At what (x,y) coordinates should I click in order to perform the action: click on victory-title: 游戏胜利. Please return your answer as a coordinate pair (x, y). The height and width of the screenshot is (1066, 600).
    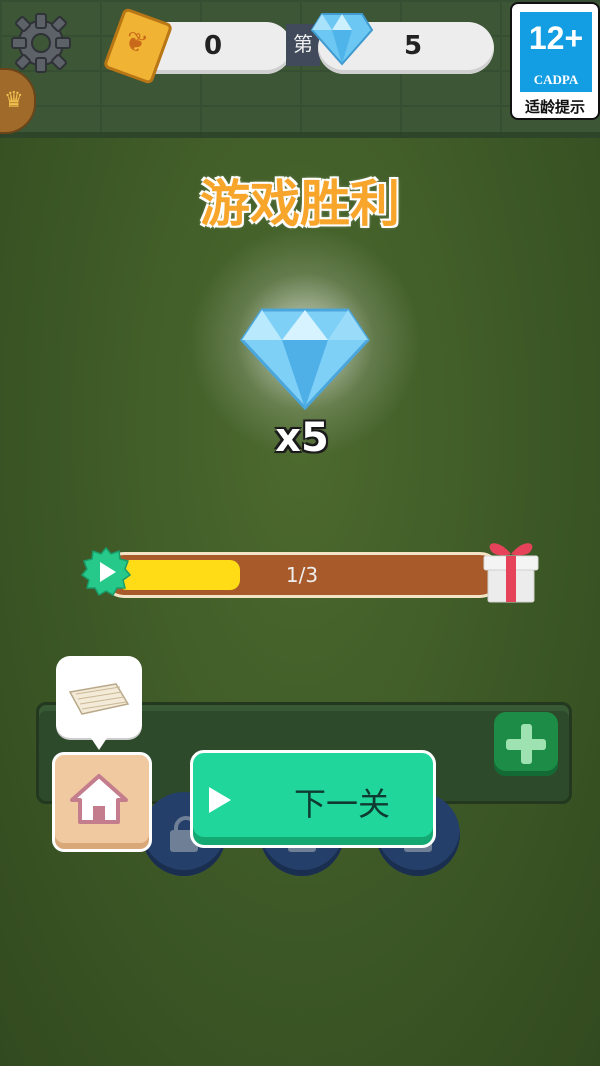
    Looking at the image, I should click on (300, 204).